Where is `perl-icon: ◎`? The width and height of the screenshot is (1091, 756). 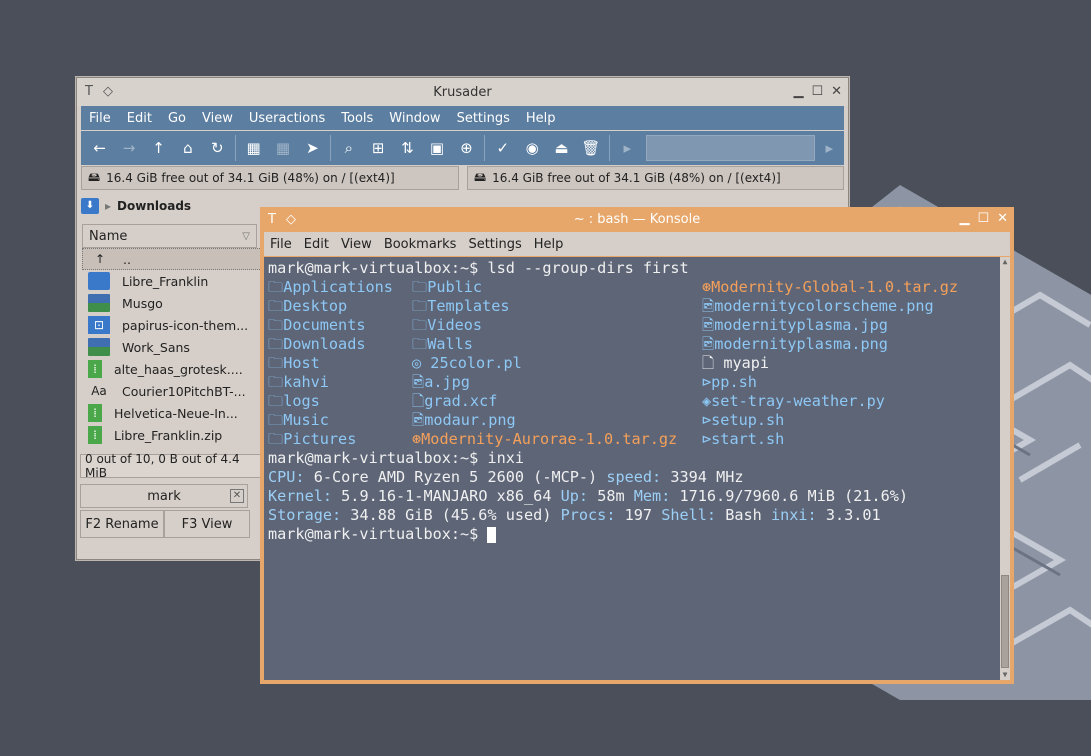
perl-icon: ◎ is located at coordinates (417, 363).